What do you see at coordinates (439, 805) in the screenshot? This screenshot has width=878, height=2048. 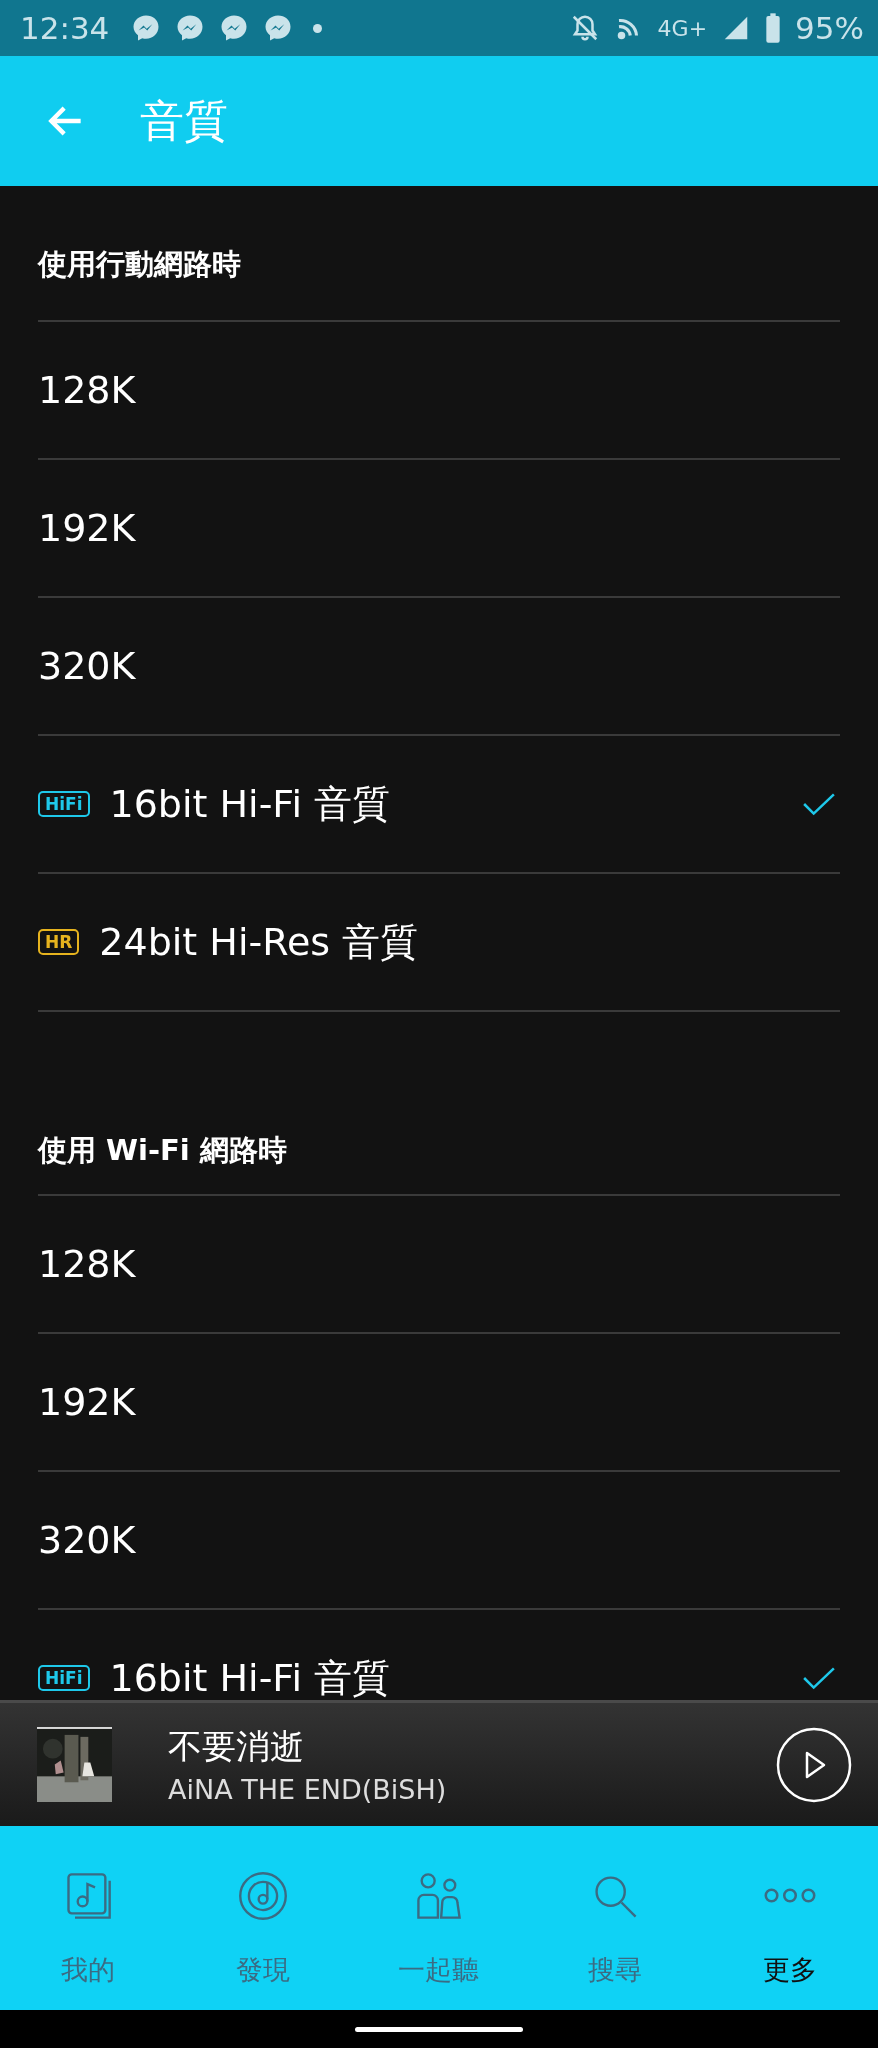 I see `quality-option: HiFi 16bit Hi-Fi 音質` at bounding box center [439, 805].